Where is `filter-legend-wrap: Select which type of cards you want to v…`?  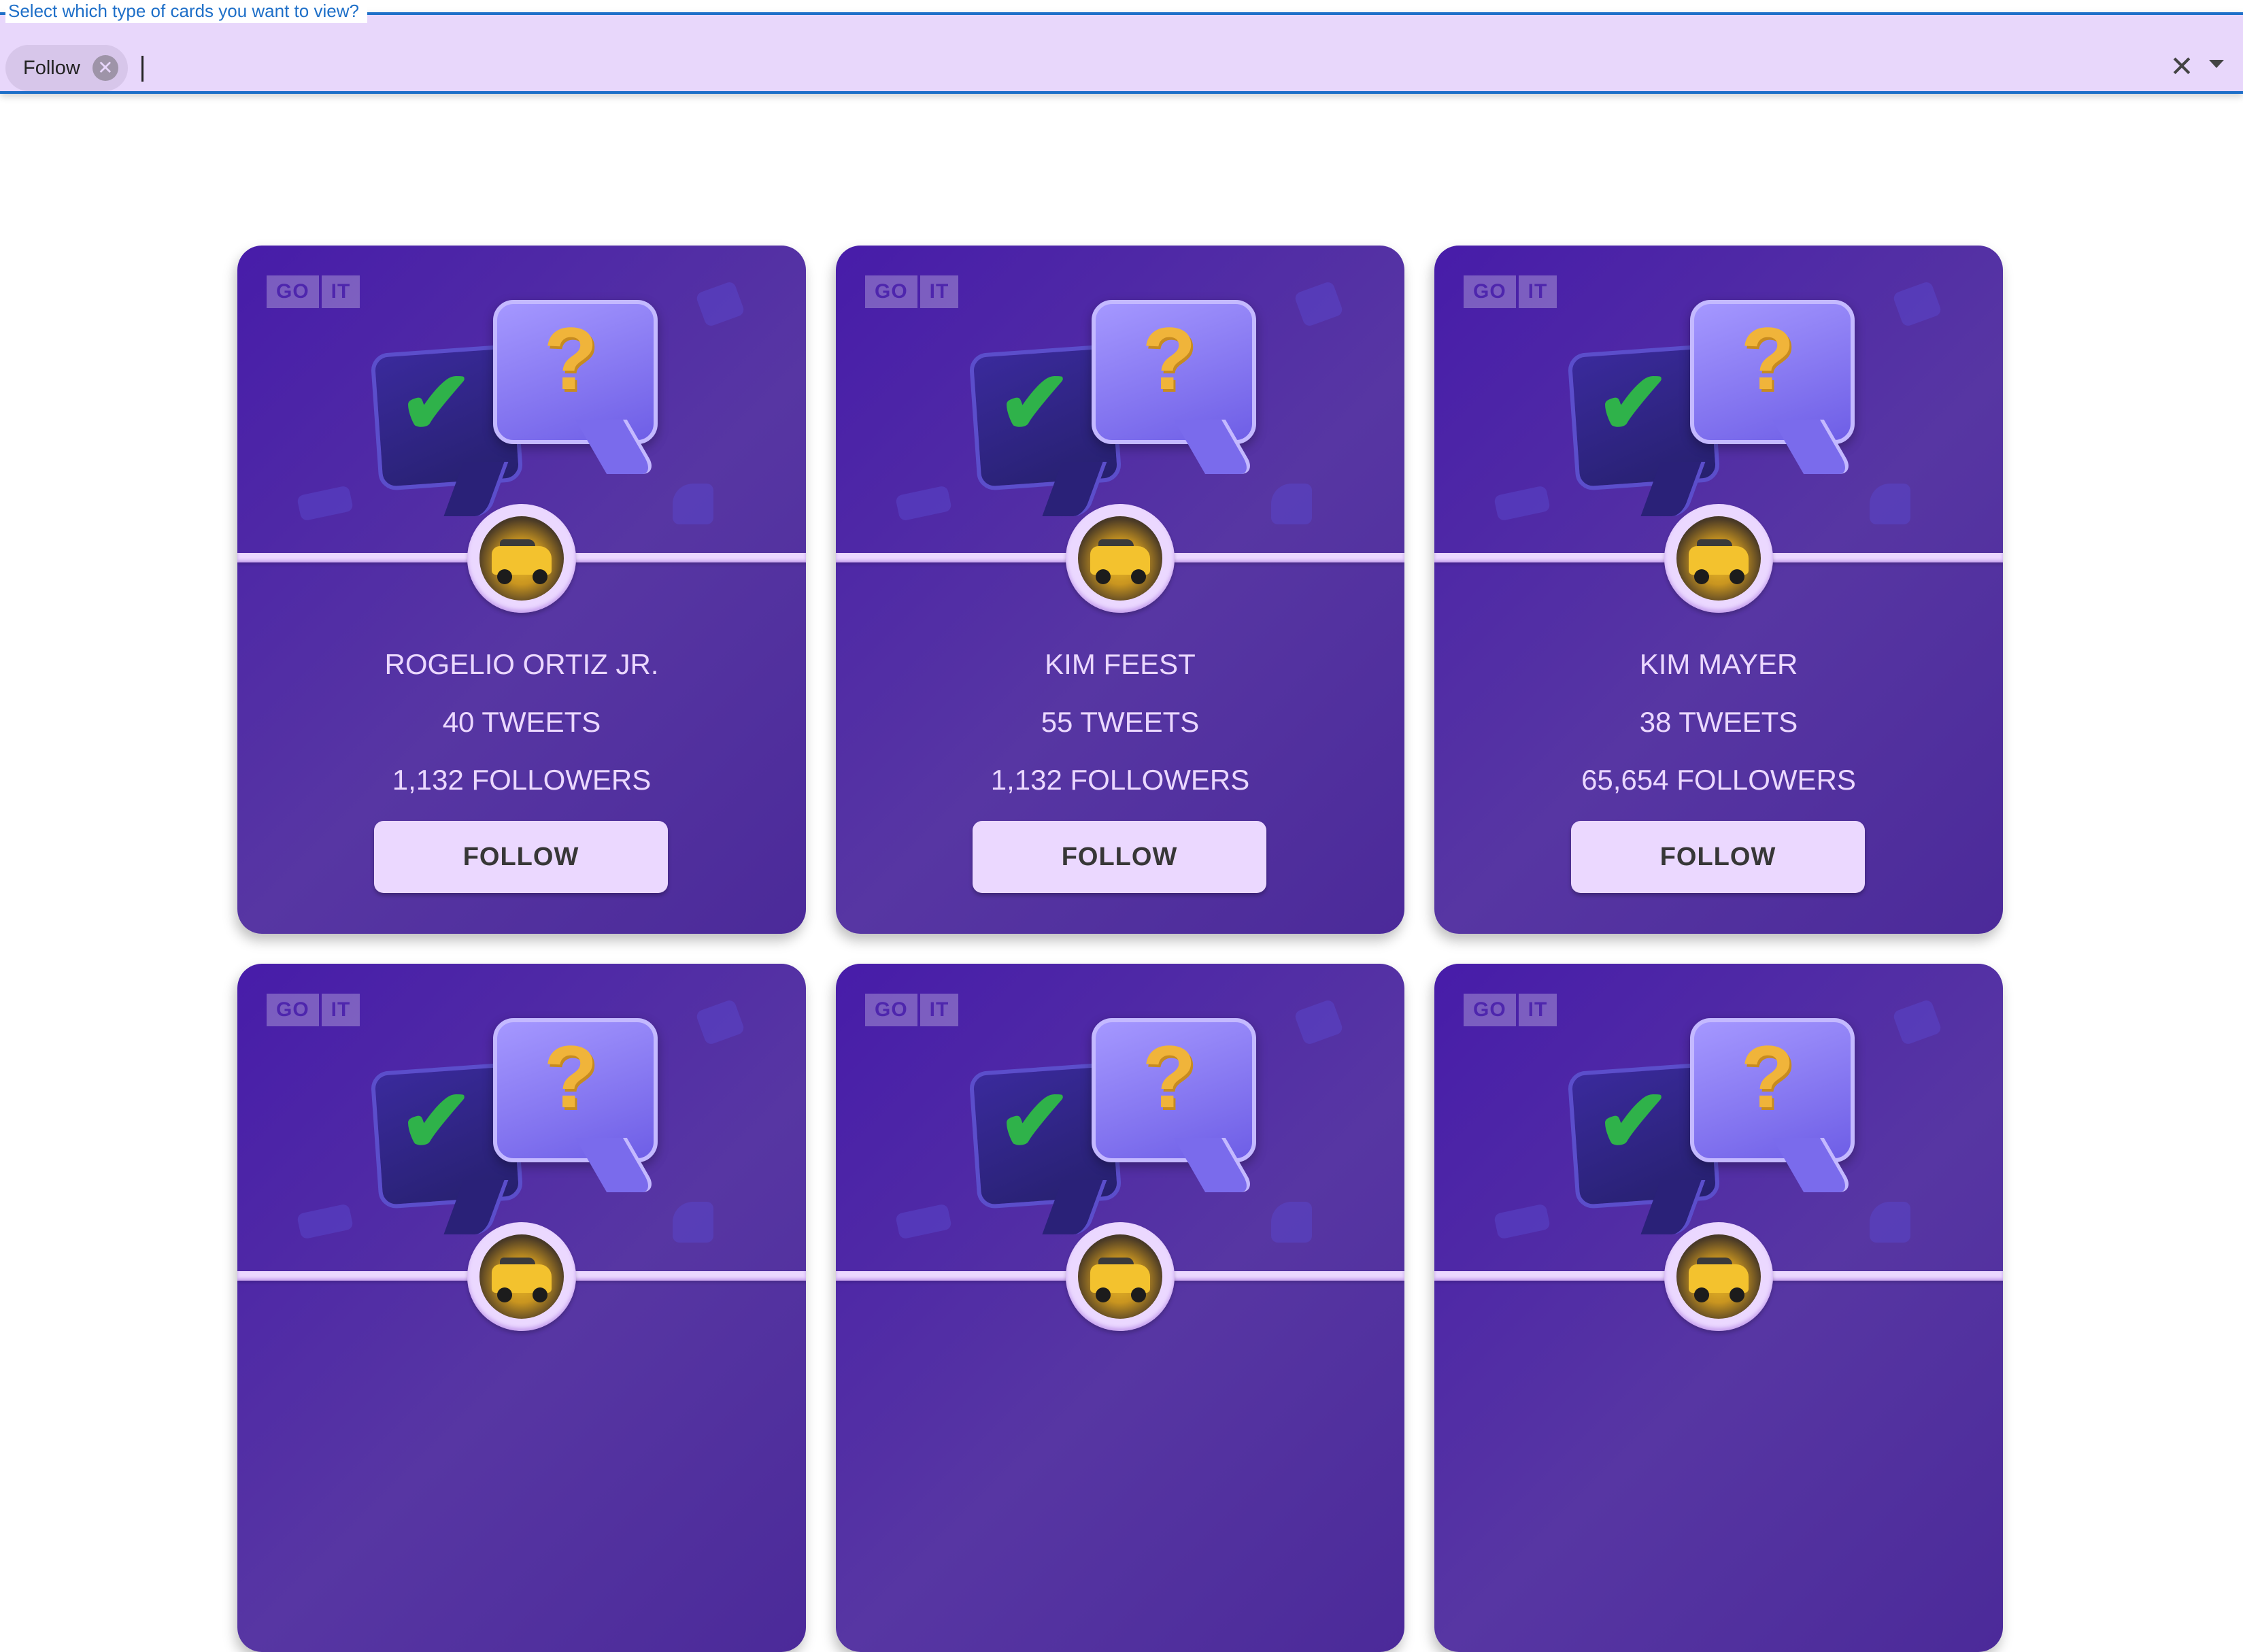
filter-legend-wrap: Select which type of cards you want to v… is located at coordinates (1121, 12).